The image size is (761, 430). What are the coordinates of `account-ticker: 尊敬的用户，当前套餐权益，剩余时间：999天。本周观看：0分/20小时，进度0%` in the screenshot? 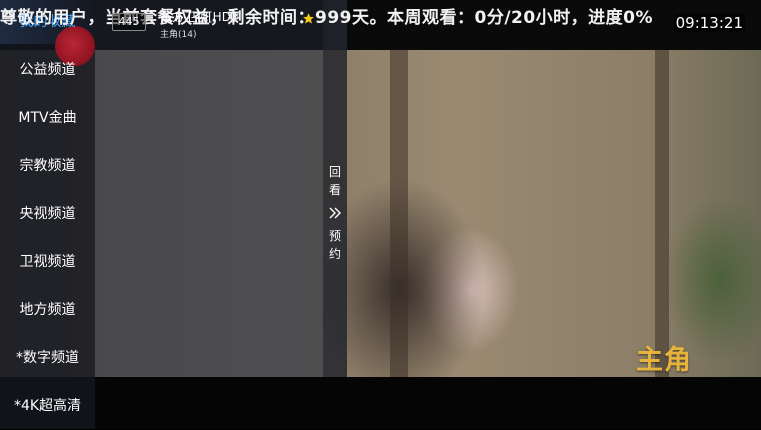 It's located at (327, 18).